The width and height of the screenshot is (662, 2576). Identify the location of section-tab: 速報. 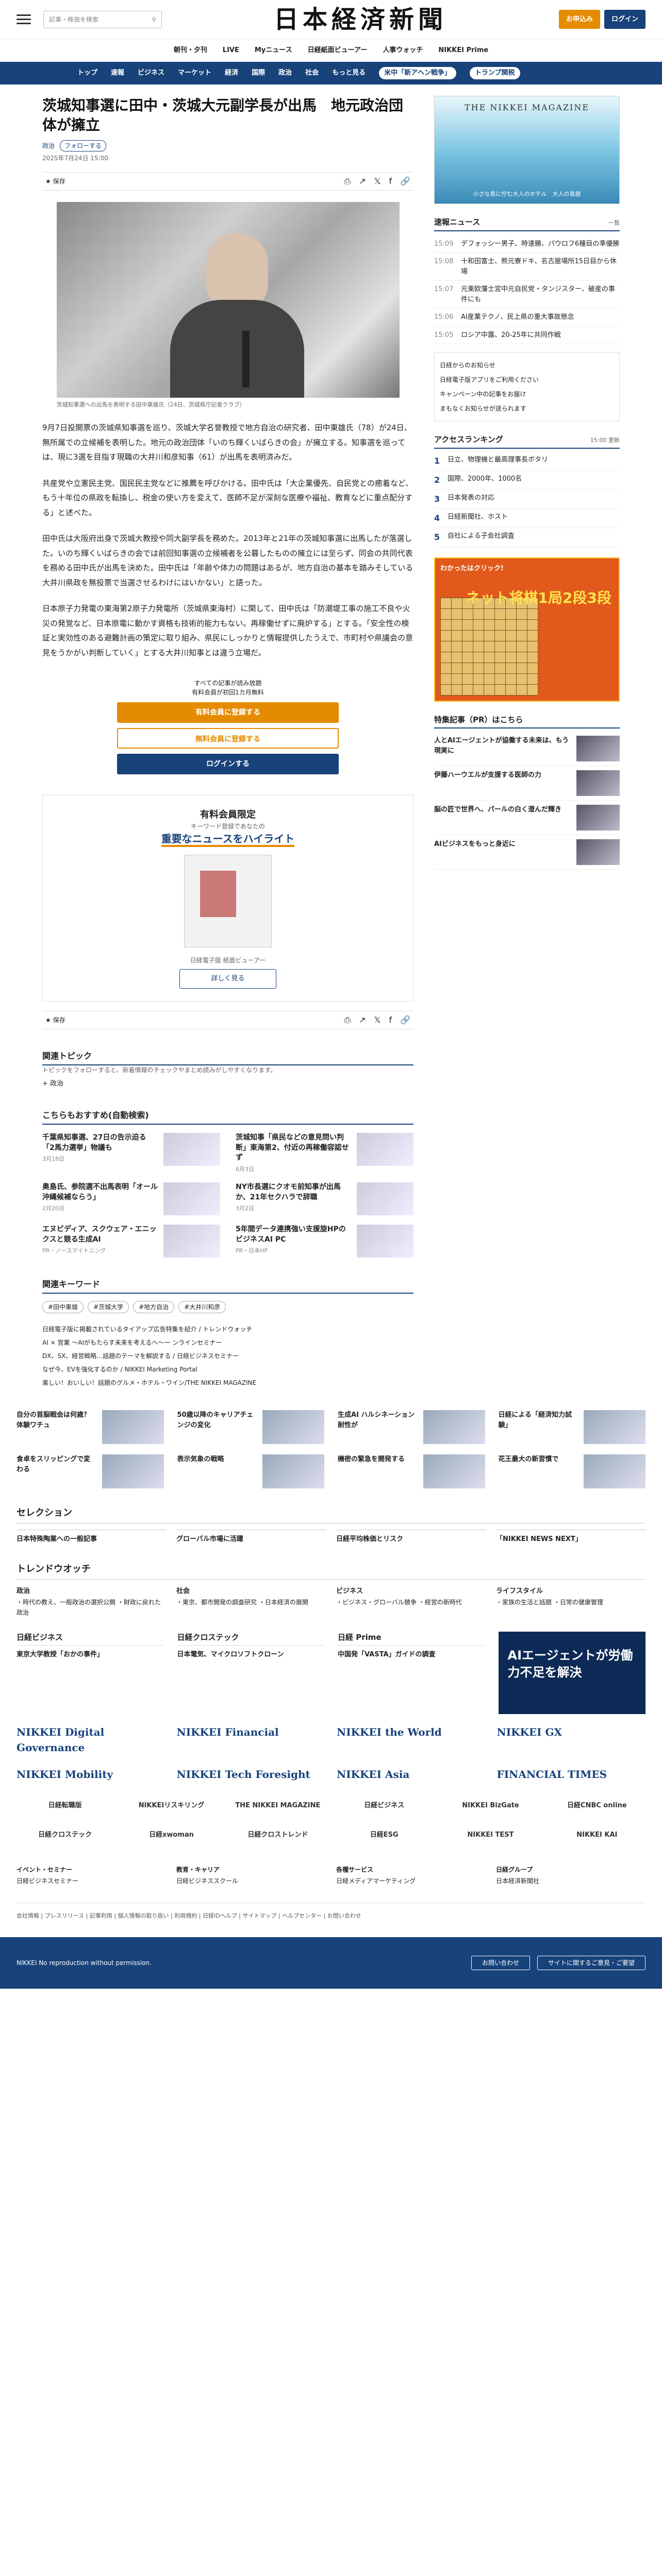
(117, 73).